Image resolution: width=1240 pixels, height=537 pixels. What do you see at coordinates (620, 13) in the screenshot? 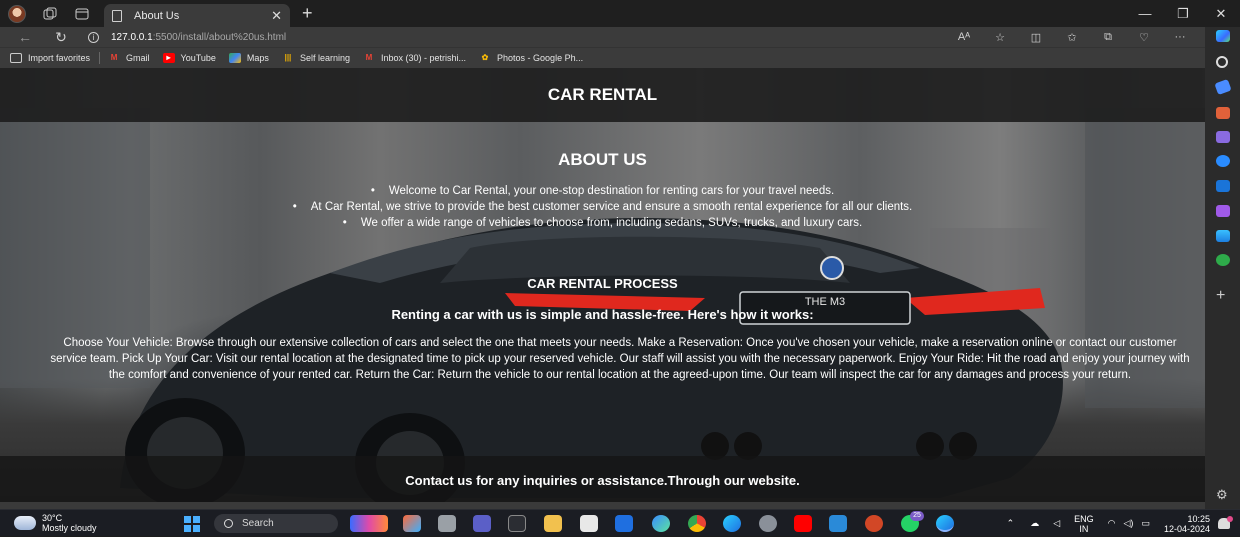
I see `browser-tab-bar: About Us ✕ + — ❐ ✕` at bounding box center [620, 13].